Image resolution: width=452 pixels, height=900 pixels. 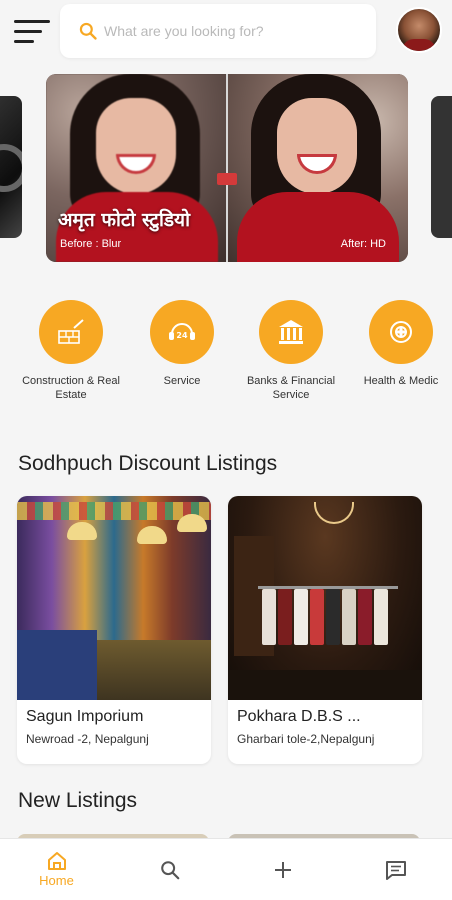 I want to click on chat-icon, so click(x=395, y=870).